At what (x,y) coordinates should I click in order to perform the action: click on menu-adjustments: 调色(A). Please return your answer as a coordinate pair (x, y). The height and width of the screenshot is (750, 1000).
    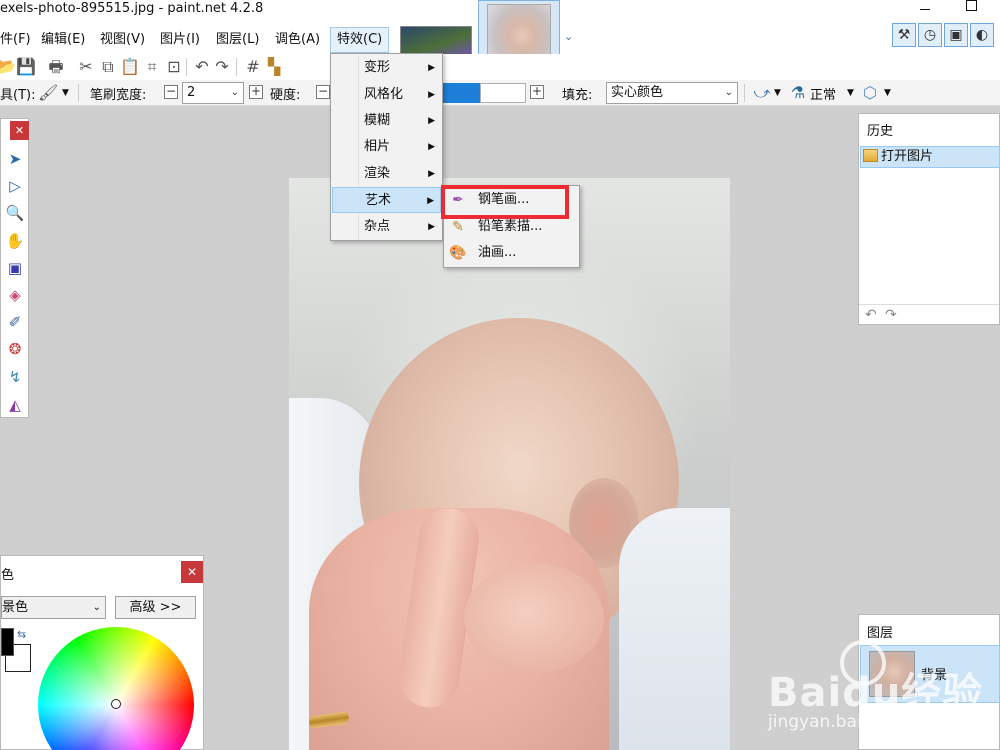
    Looking at the image, I should click on (297, 40).